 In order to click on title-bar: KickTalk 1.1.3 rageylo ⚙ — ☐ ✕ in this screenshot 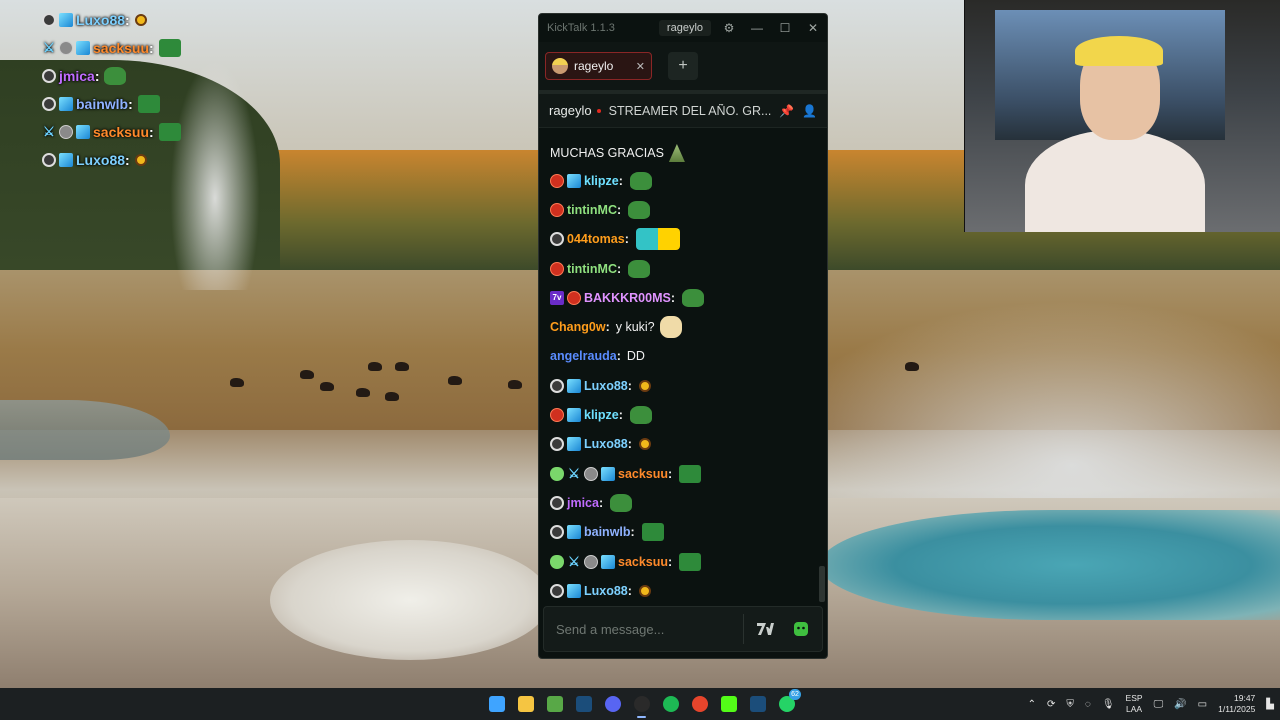, I will do `click(683, 28)`.